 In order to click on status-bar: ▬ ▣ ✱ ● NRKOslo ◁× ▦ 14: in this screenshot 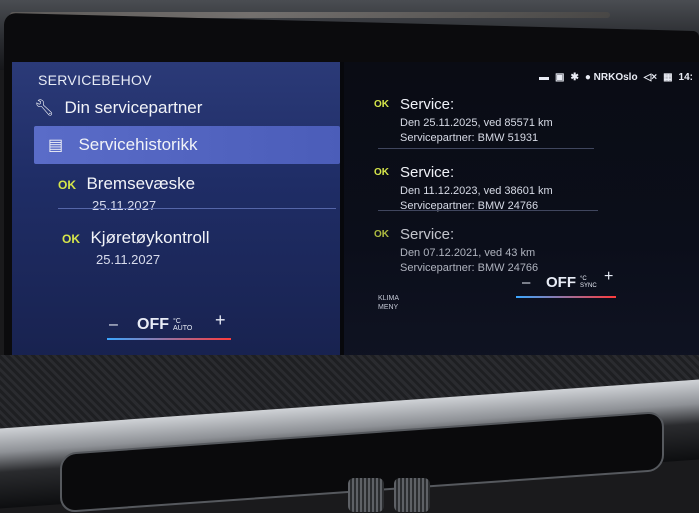, I will do `click(616, 77)`.